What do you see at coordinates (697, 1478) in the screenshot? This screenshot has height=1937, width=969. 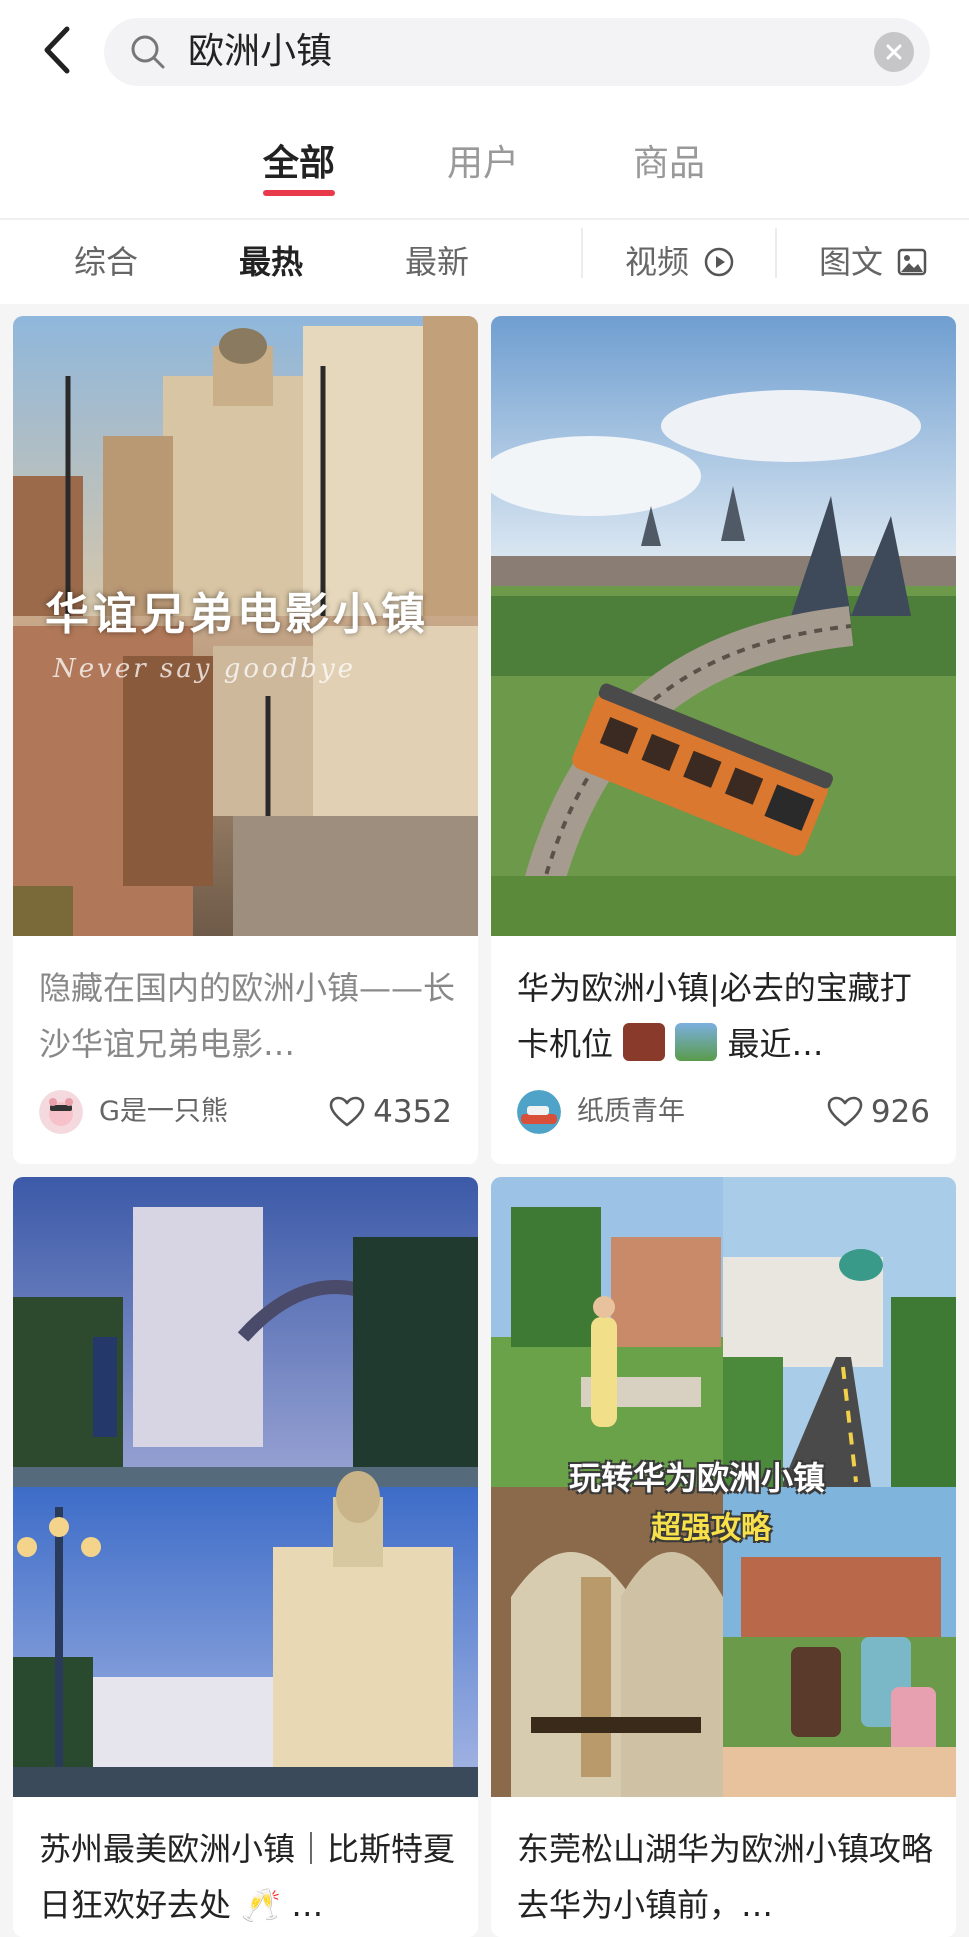 I see `cover-overlay-title: 玩转华为欧洲小镇` at bounding box center [697, 1478].